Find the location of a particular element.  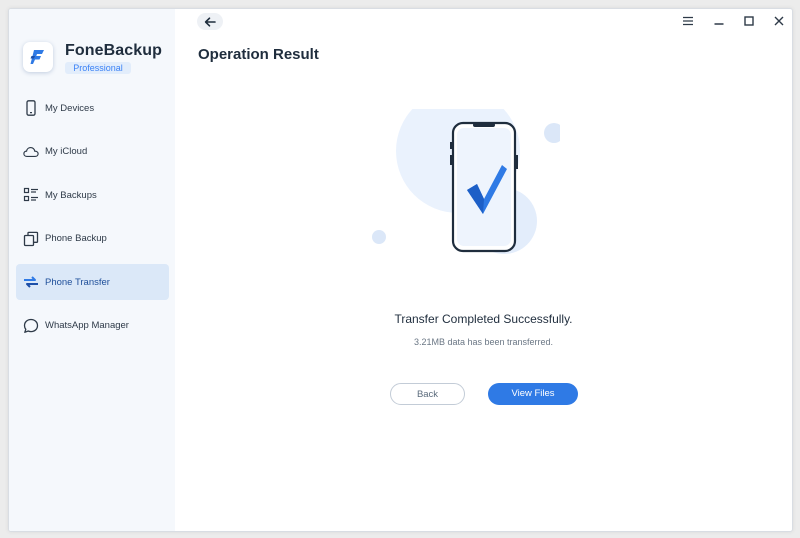

edition-badge: Professional is located at coordinates (98, 68).